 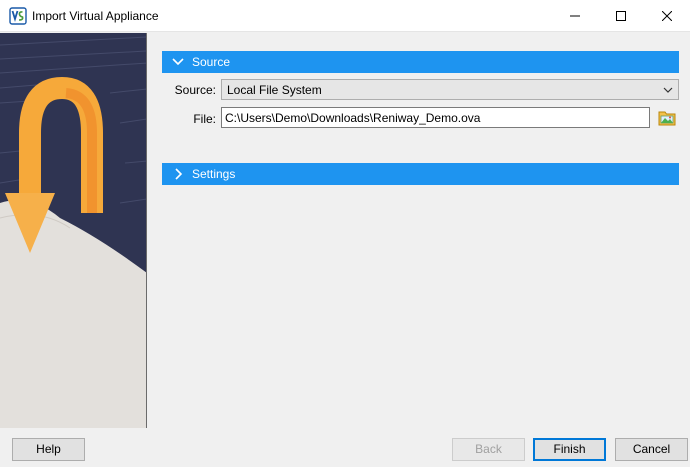 I want to click on file-path-input, so click(x=435, y=117).